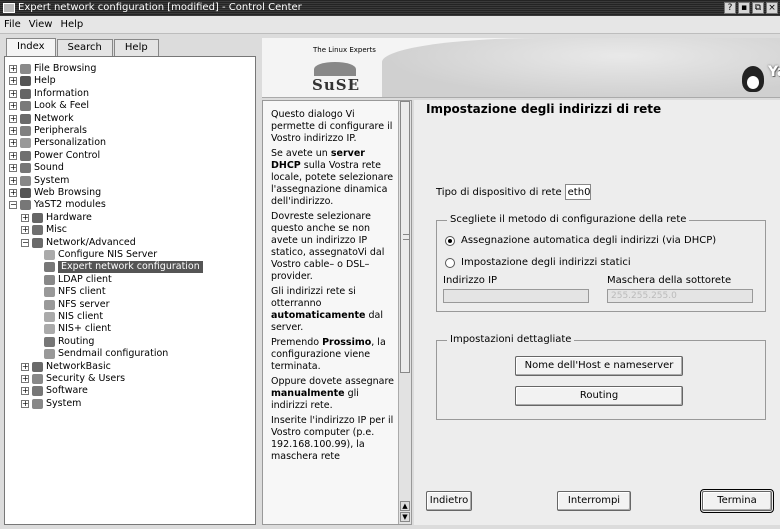 This screenshot has width=780, height=529. What do you see at coordinates (91, 242) in the screenshot?
I see `tree-item-label: Network/Advanced` at bounding box center [91, 242].